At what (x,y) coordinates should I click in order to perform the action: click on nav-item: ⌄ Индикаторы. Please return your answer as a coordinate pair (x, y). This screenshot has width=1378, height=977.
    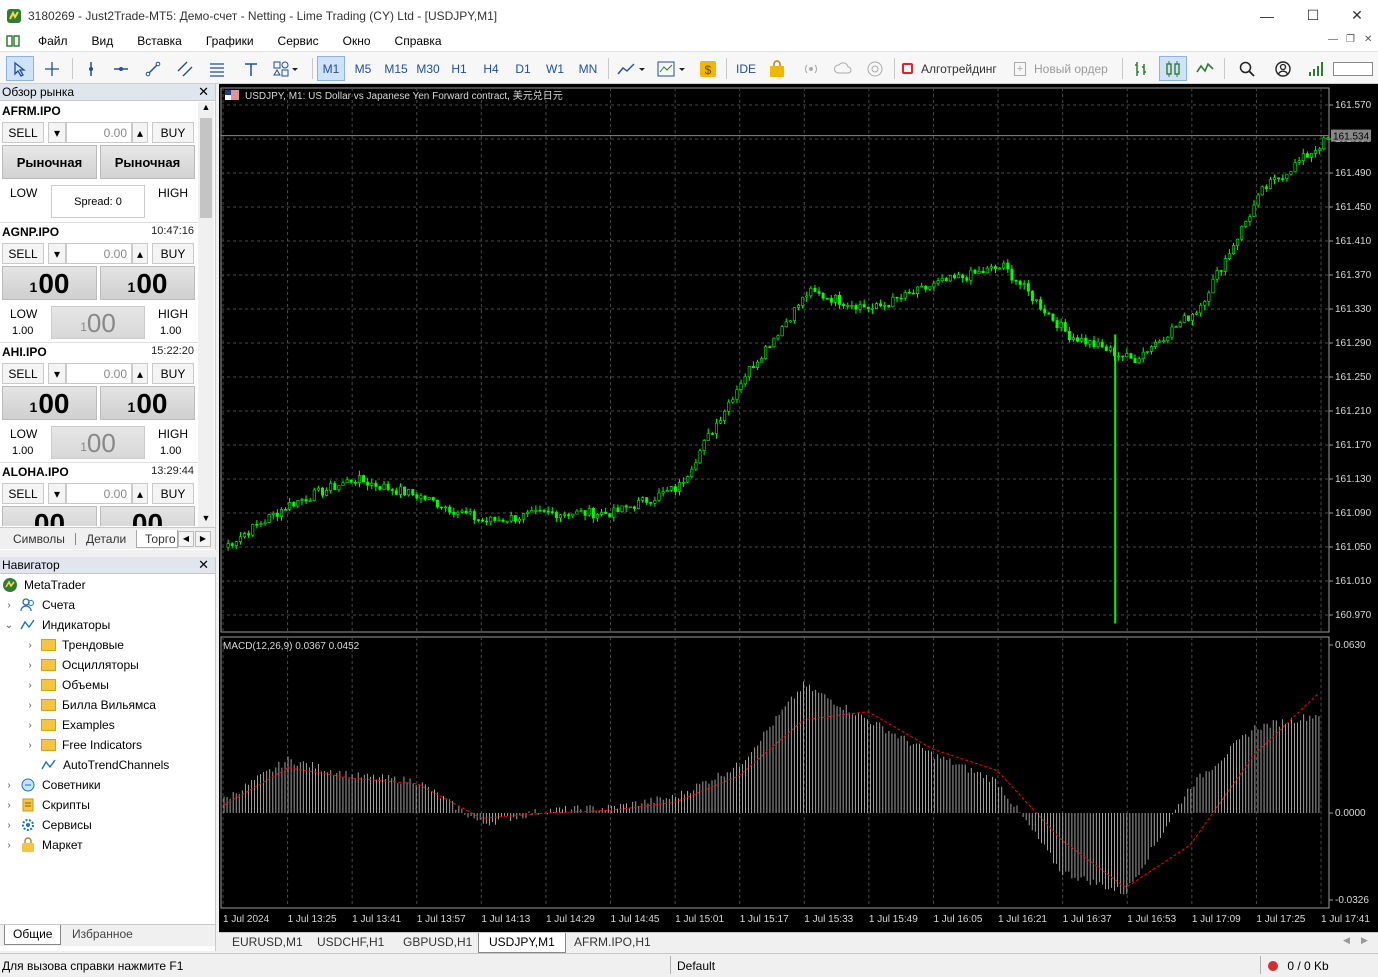
    Looking at the image, I should click on (57, 625).